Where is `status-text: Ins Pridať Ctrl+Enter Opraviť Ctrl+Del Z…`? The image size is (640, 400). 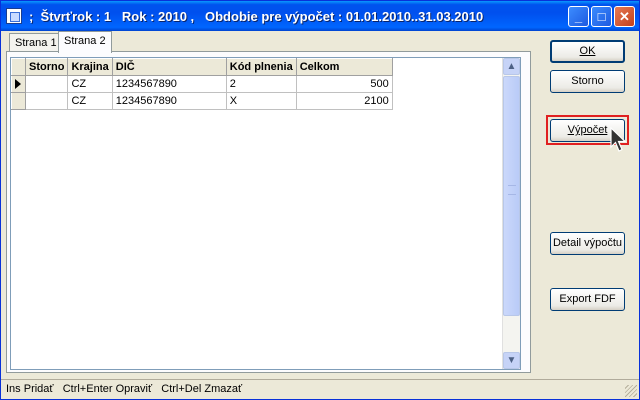
status-text: Ins Pridať Ctrl+Enter Opraviť Ctrl+Del Z… is located at coordinates (124, 389).